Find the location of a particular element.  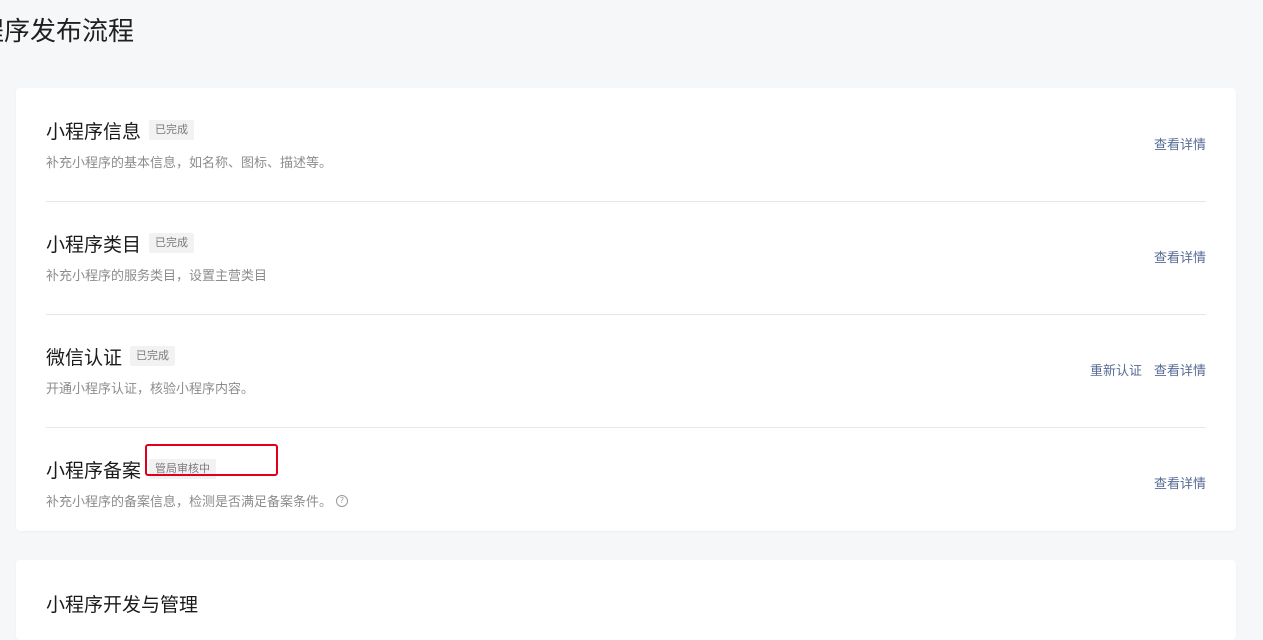

step-description-text: 补充小程序的备案信息，检测是否满足备案条件。 is located at coordinates (189, 502).